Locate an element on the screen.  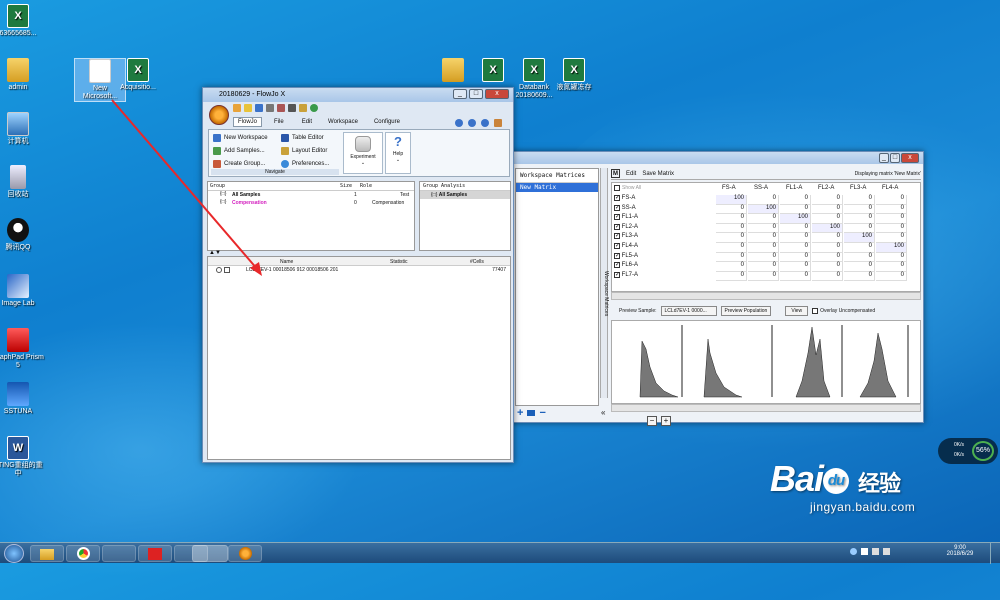
taskbar-search-app is located at coordinates (119, 553).